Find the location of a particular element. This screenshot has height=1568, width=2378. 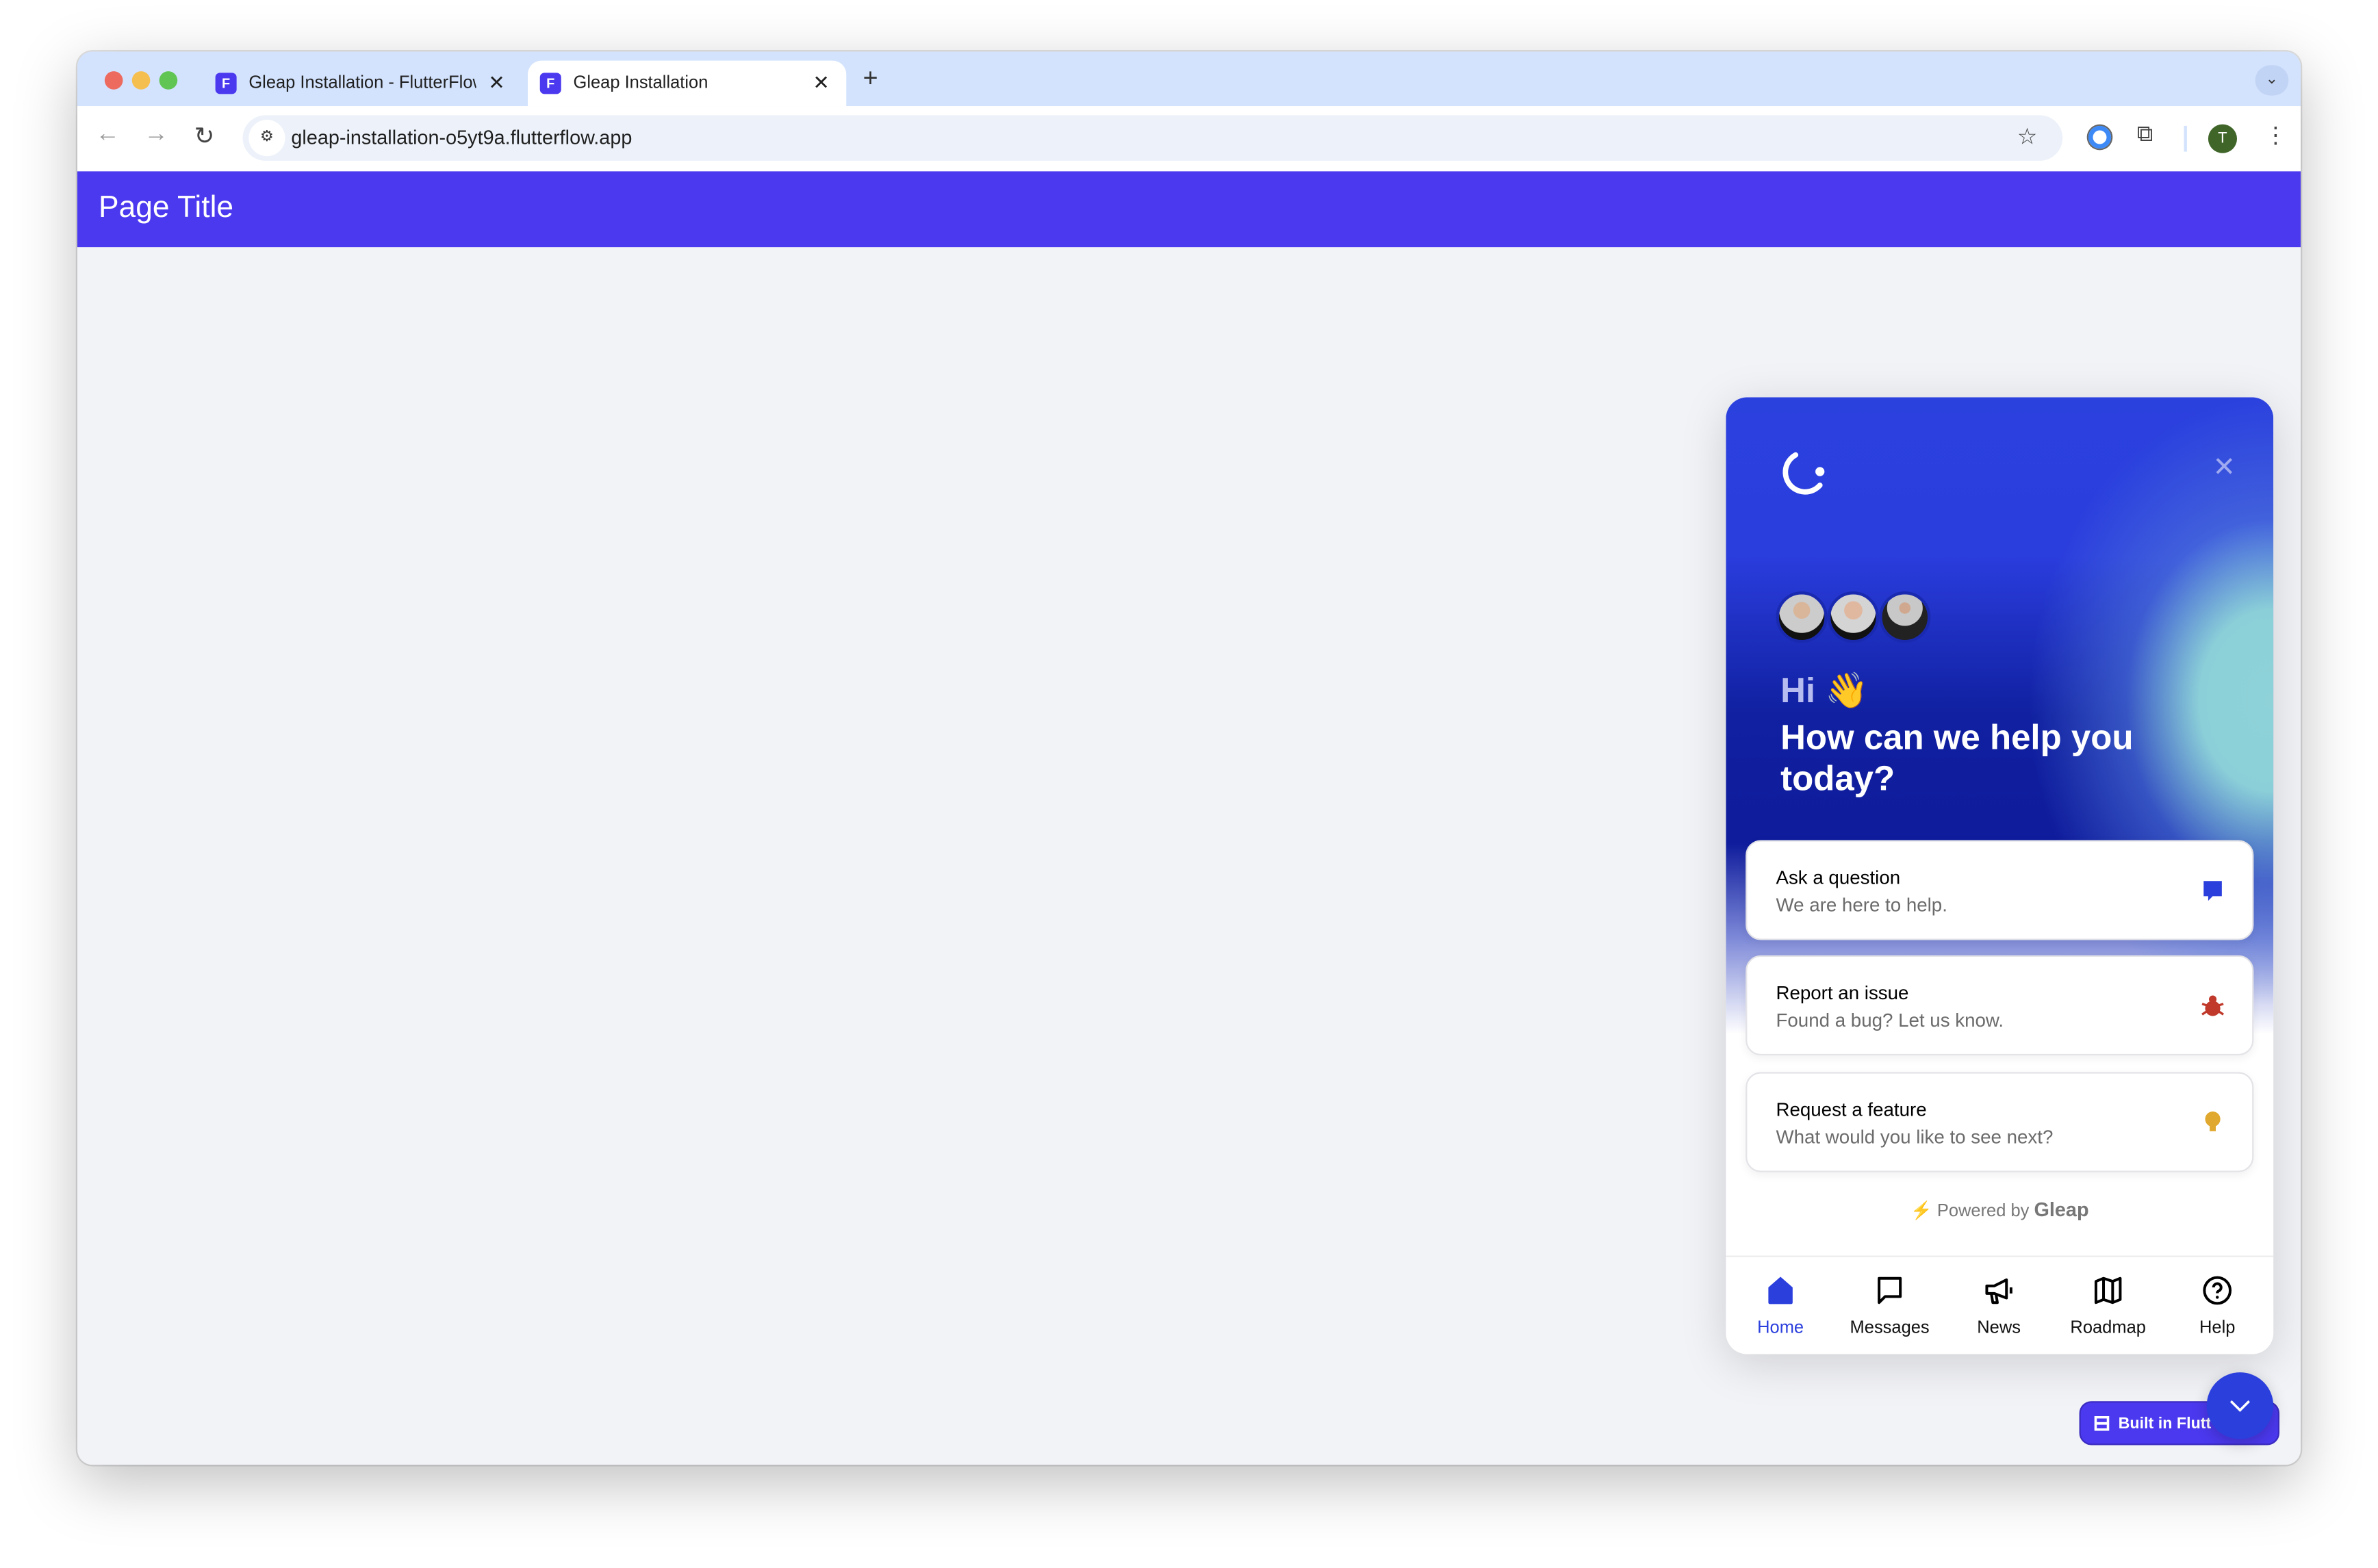

nav-label: Home is located at coordinates (1781, 1328).